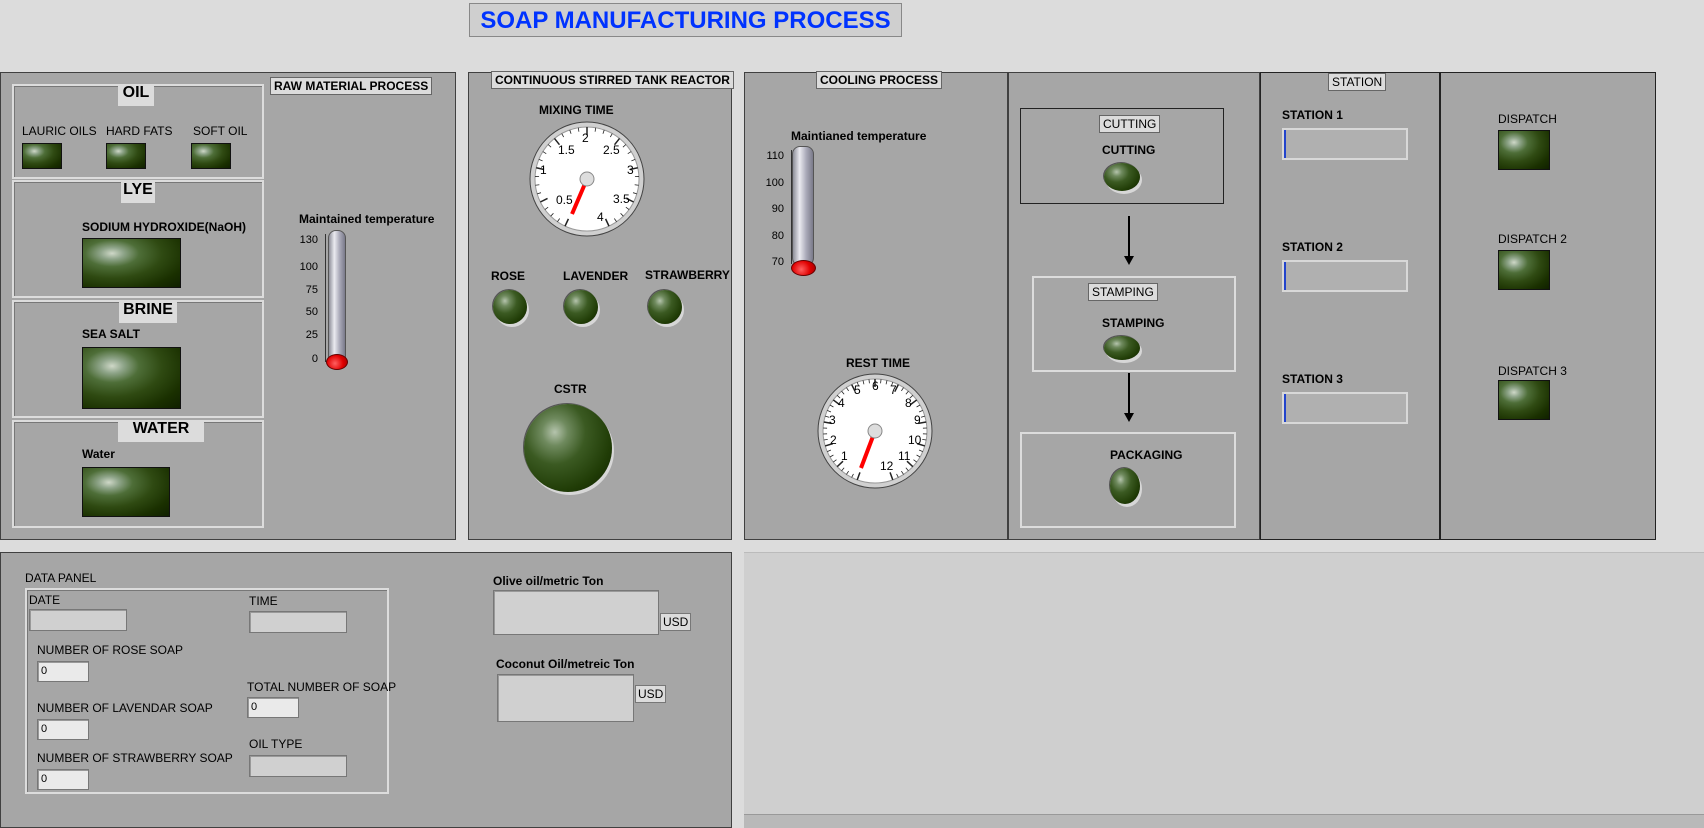  I want to click on lauric-oils-label: LAURIC OILS, so click(59, 131).